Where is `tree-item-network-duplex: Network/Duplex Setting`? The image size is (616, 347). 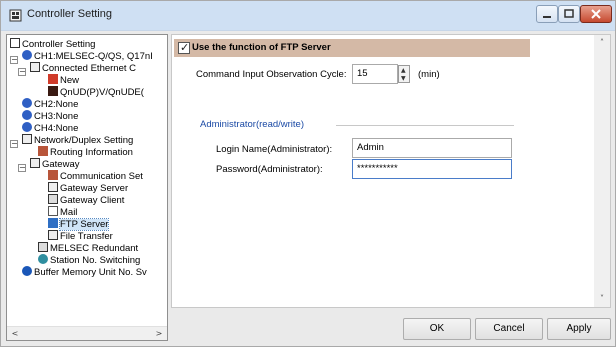 tree-item-network-duplex: Network/Duplex Setting is located at coordinates (77, 140).